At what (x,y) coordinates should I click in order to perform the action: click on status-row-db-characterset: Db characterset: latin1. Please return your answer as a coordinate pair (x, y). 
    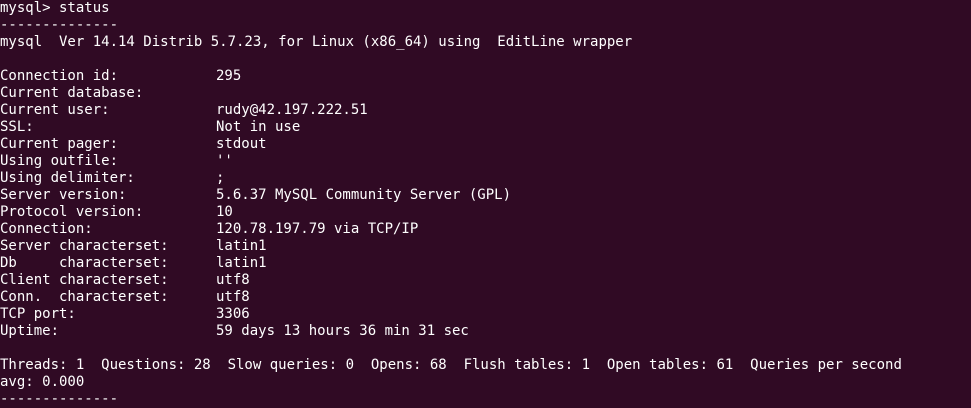
    Looking at the image, I should click on (485, 263).